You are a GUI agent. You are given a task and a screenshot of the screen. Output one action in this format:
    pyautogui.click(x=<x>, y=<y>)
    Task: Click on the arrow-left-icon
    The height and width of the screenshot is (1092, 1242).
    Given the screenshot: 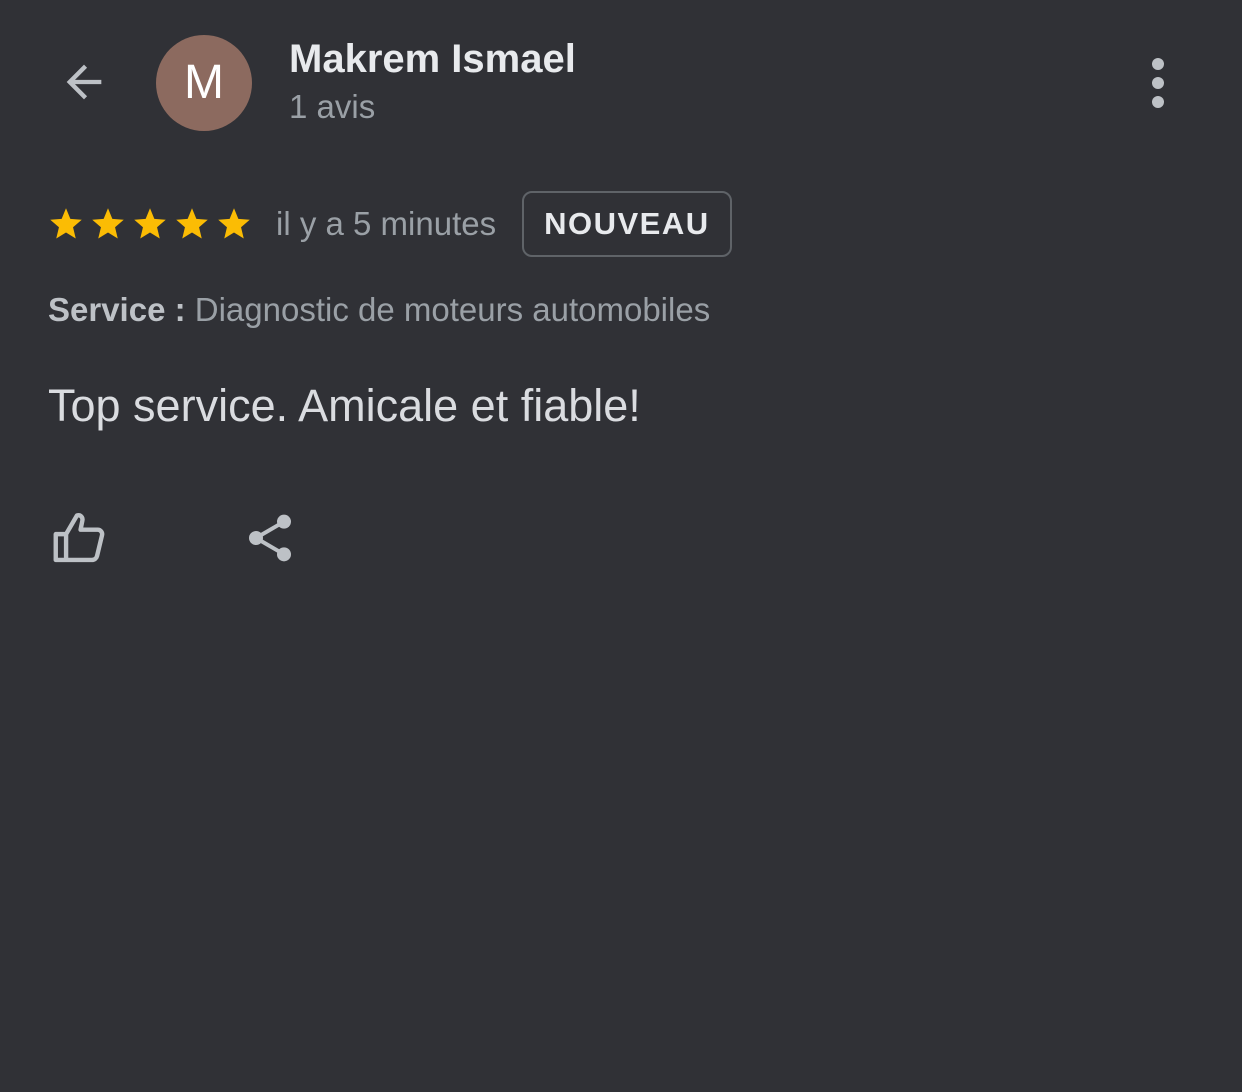 What is the action you would take?
    pyautogui.click(x=84, y=82)
    